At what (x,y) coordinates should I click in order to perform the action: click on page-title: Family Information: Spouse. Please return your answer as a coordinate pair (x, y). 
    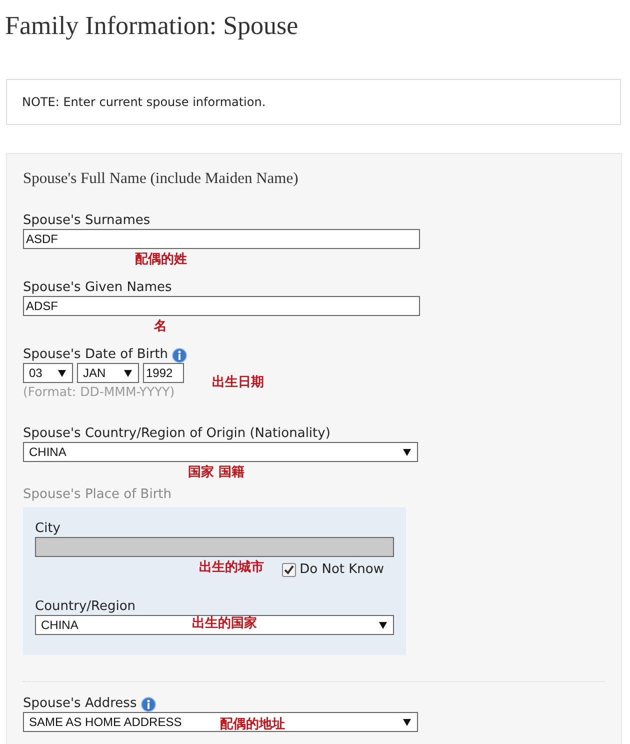
    Looking at the image, I should click on (152, 26).